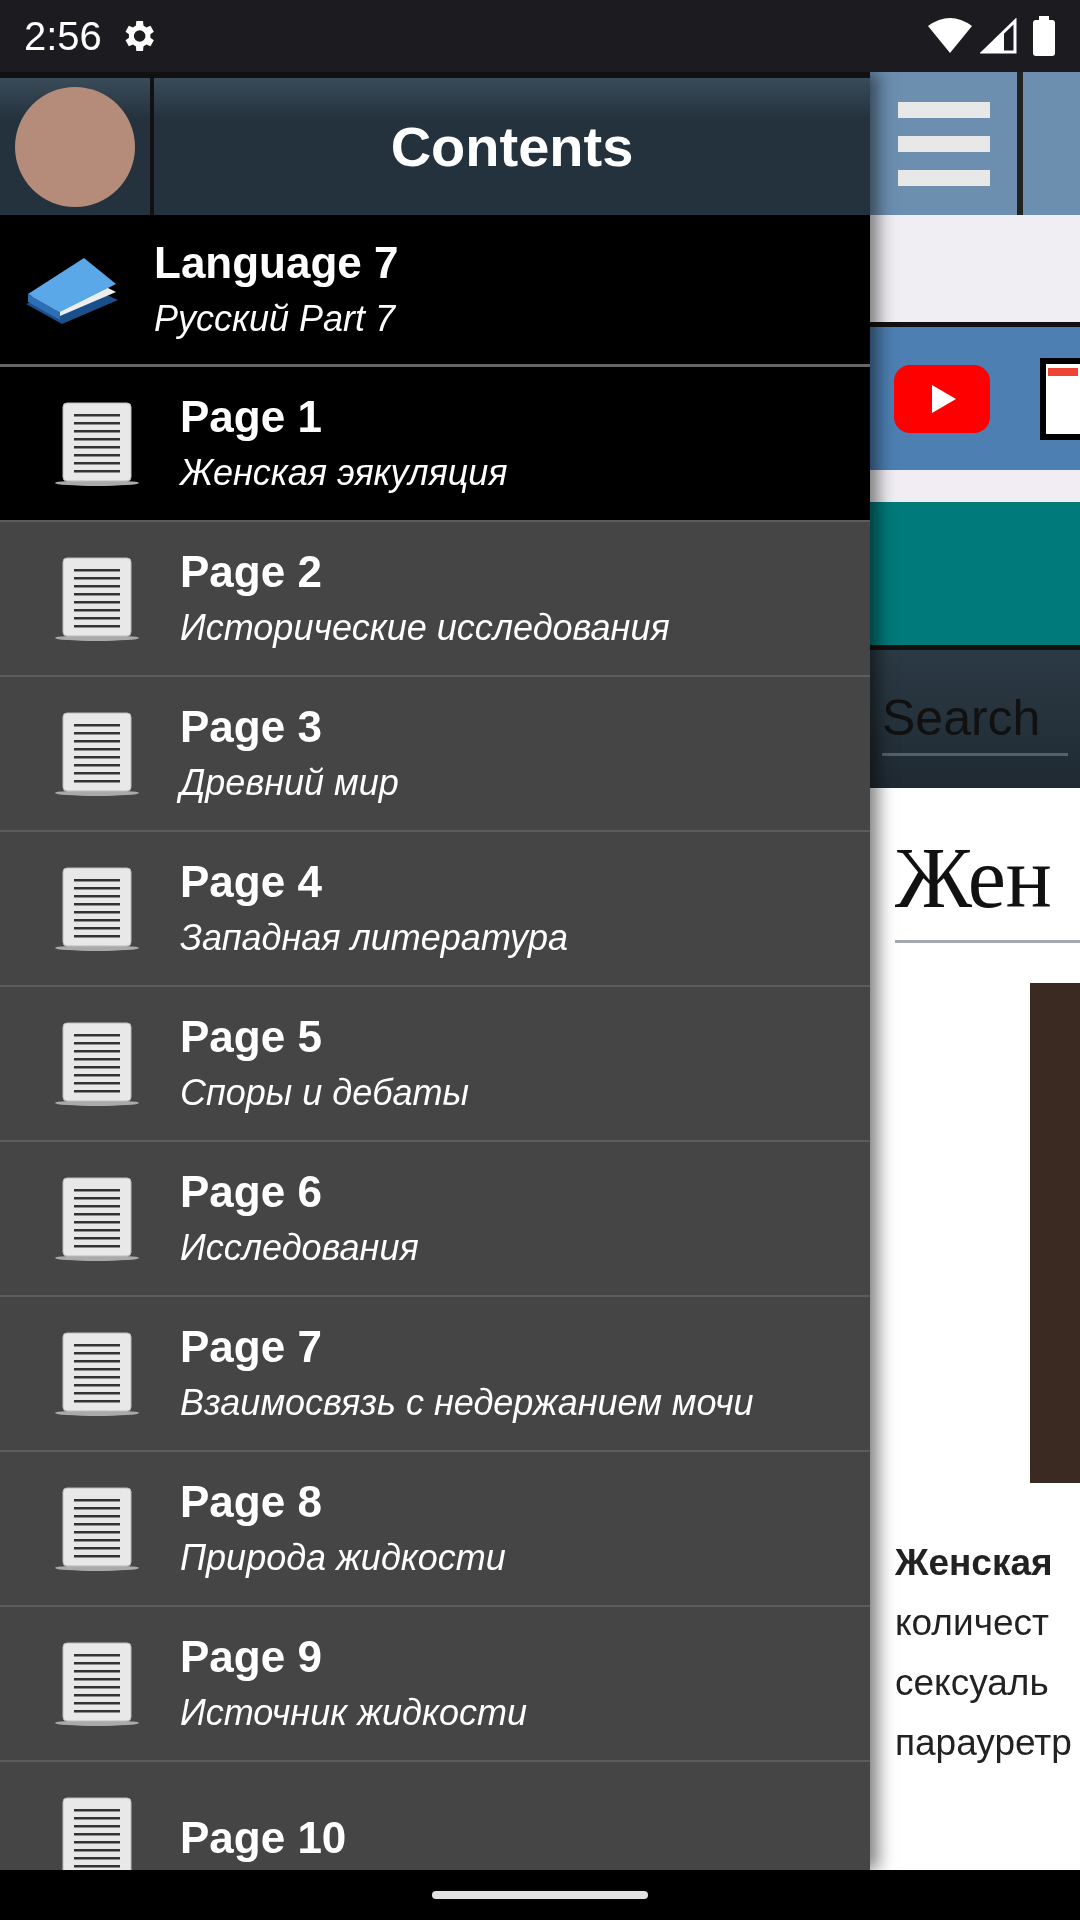  What do you see at coordinates (972, 1623) in the screenshot?
I see `article-text-line: количест` at bounding box center [972, 1623].